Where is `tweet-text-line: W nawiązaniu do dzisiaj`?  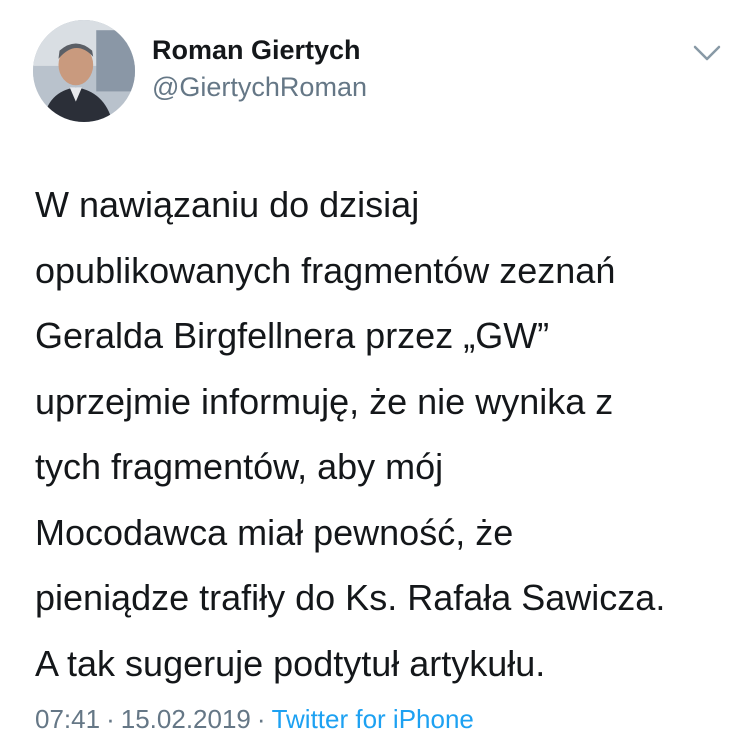 tweet-text-line: W nawiązaniu do dzisiaj is located at coordinates (227, 204).